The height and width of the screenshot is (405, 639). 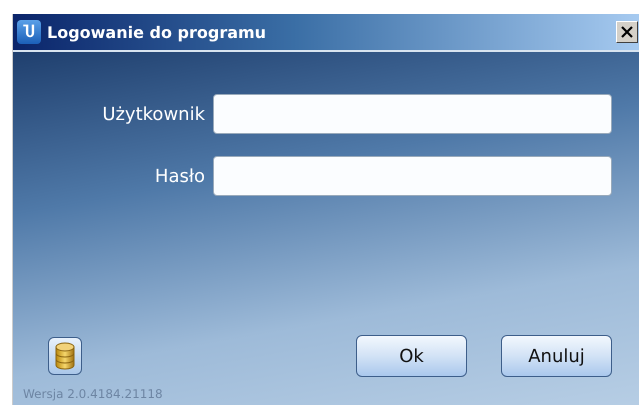 I want to click on app-logo-icon: Ⴎ, so click(x=29, y=32).